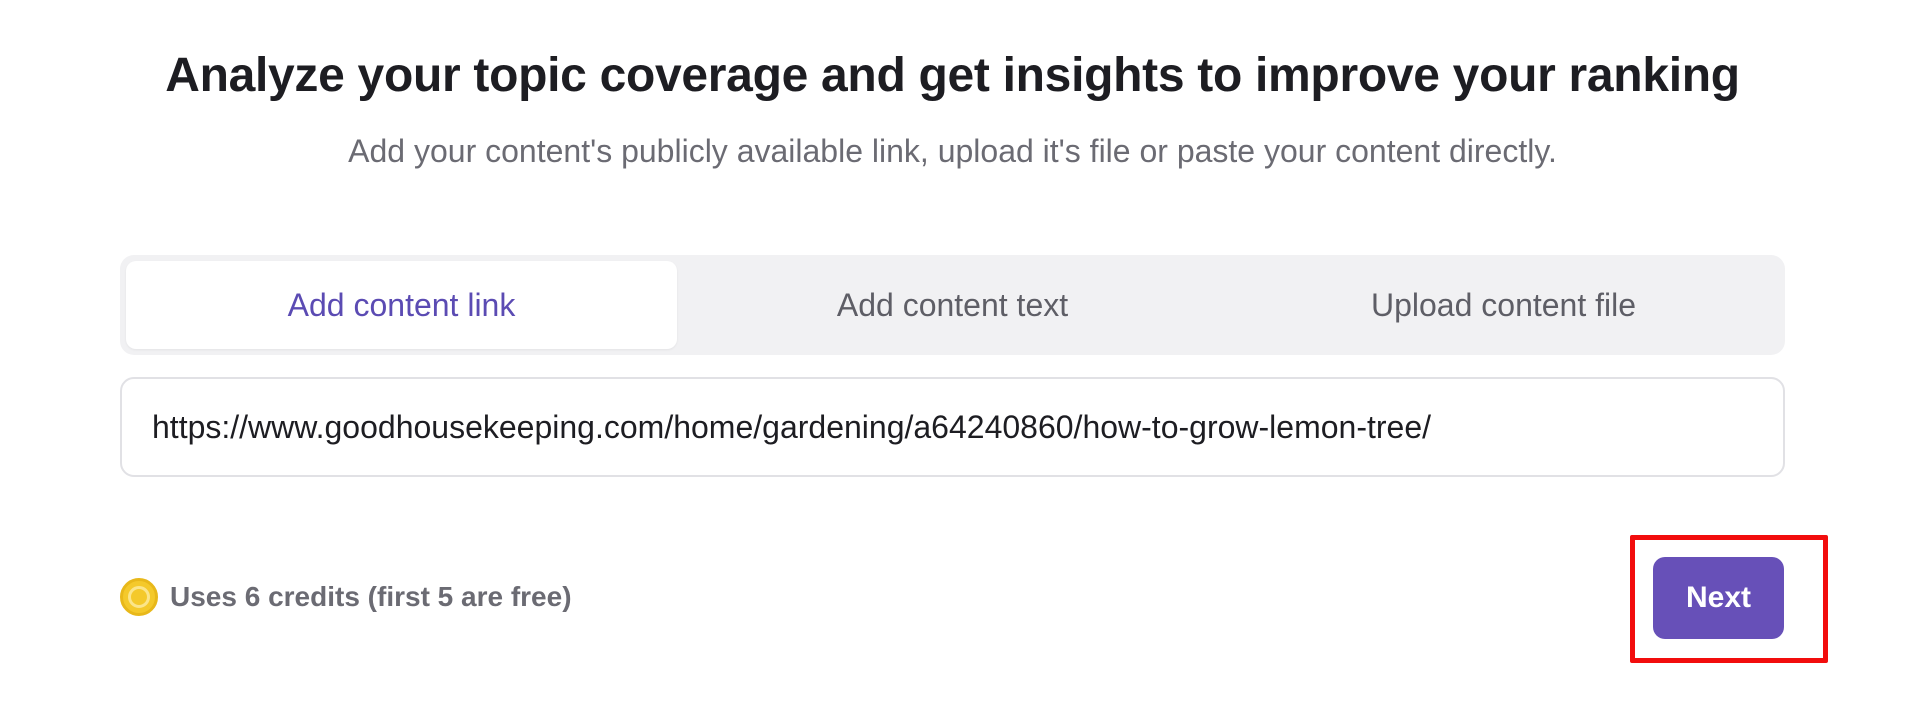 The image size is (1920, 703). Describe the element at coordinates (1718, 598) in the screenshot. I see `next-button: Next` at that location.